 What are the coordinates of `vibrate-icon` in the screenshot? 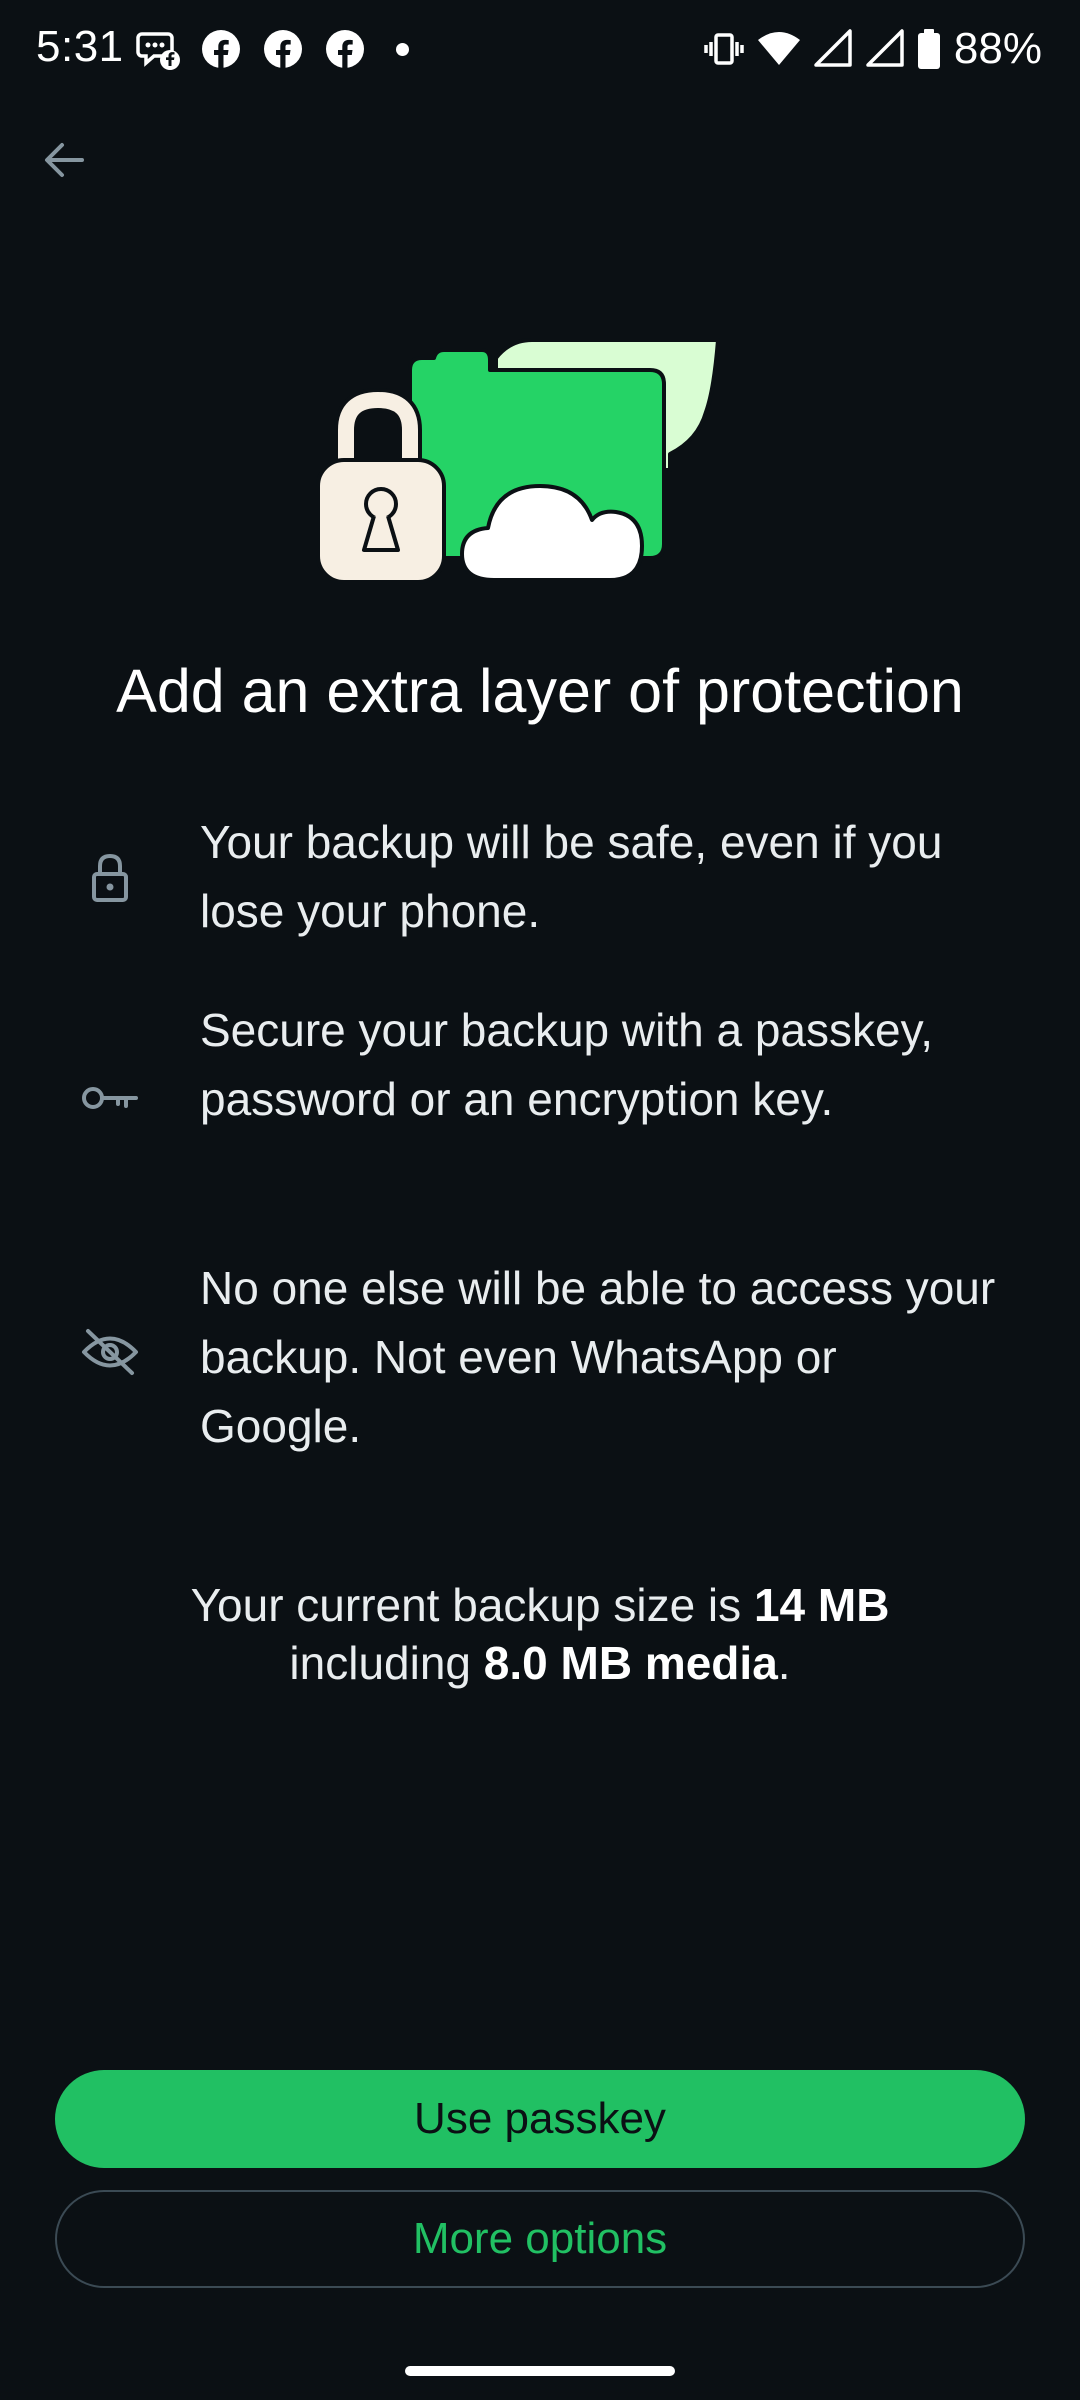 It's located at (724, 49).